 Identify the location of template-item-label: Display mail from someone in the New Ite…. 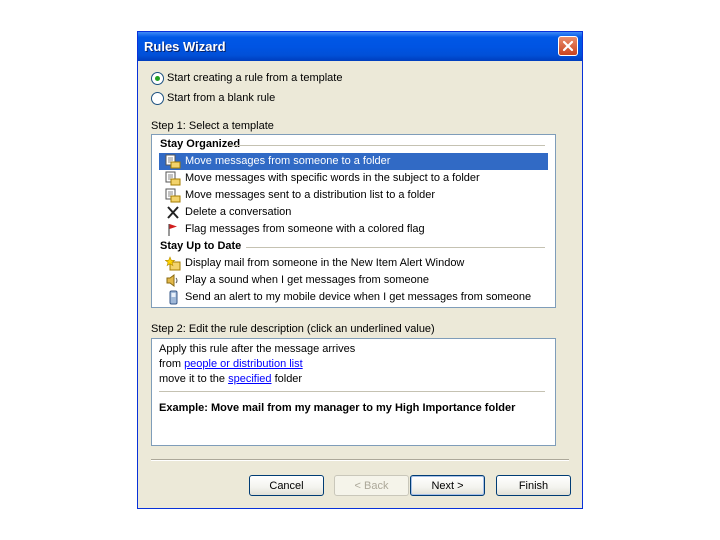
(325, 263).